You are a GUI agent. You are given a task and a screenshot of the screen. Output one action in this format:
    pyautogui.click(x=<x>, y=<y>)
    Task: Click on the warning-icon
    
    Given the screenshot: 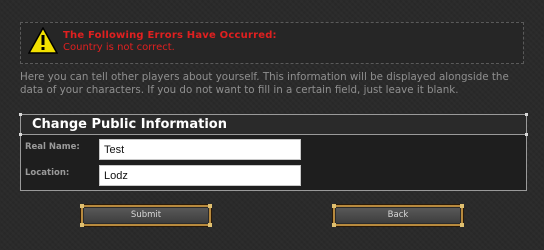 What is the action you would take?
    pyautogui.click(x=43, y=40)
    